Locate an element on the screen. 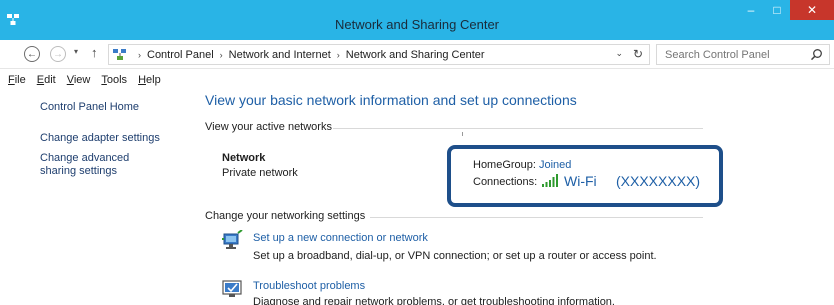 The height and width of the screenshot is (305, 834). forward-button: → is located at coordinates (58, 54).